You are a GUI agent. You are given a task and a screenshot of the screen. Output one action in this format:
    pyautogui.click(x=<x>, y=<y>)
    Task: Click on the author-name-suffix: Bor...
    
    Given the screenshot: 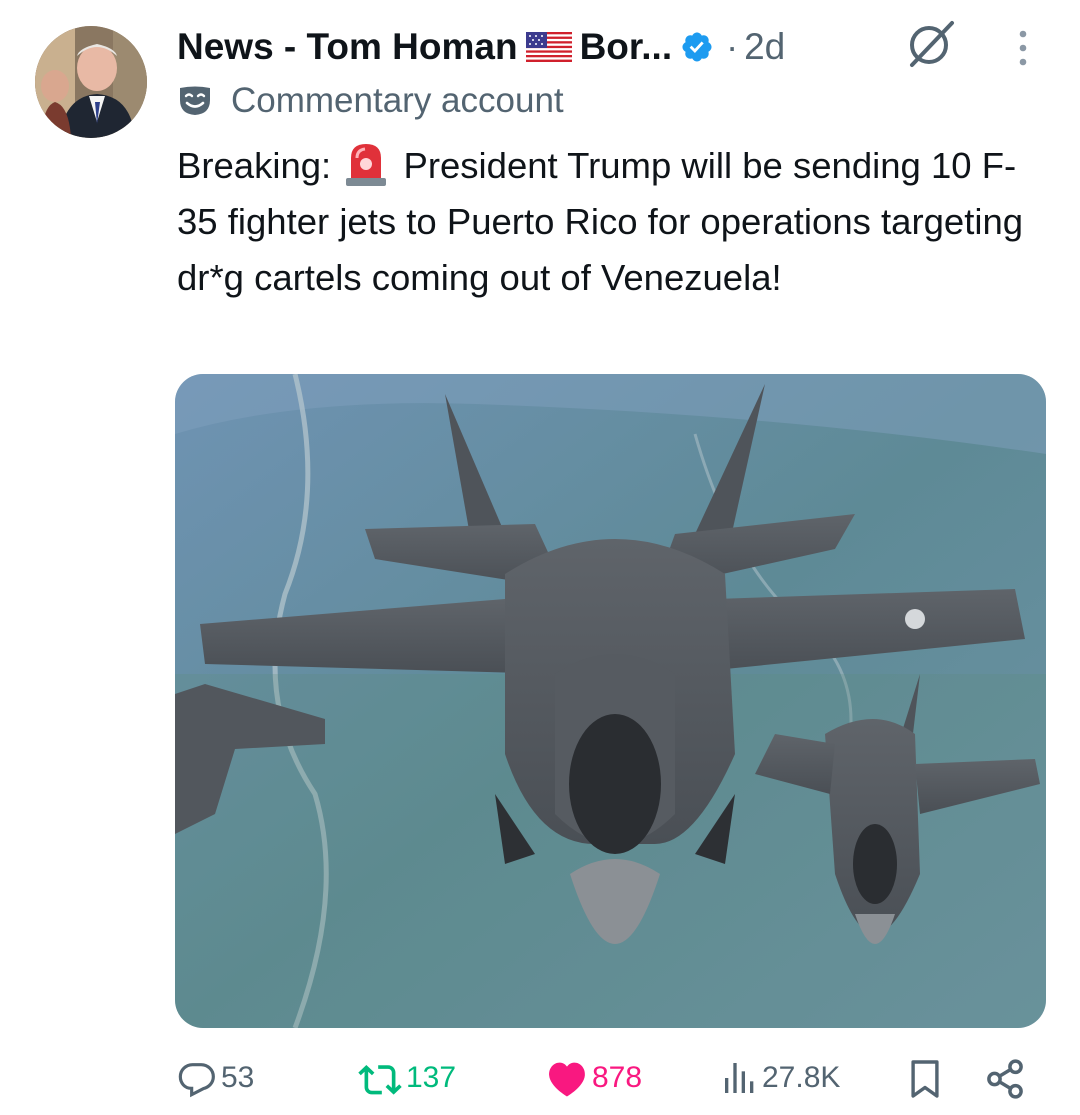 What is the action you would take?
    pyautogui.click(x=626, y=47)
    